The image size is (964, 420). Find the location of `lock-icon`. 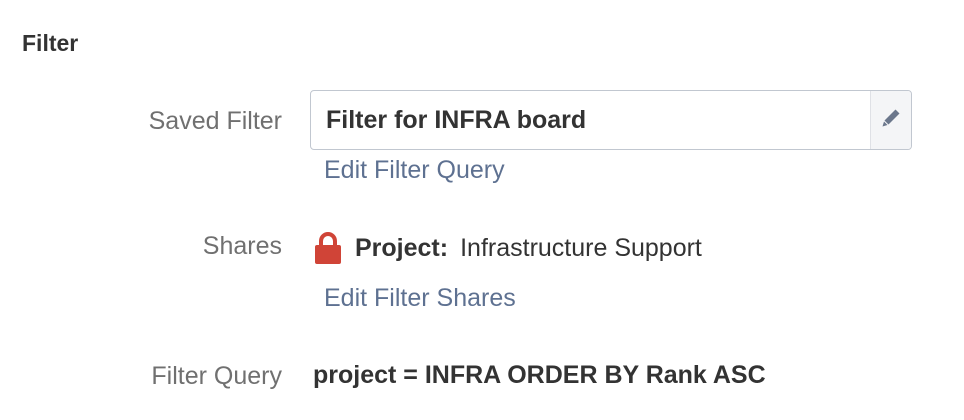

lock-icon is located at coordinates (328, 248).